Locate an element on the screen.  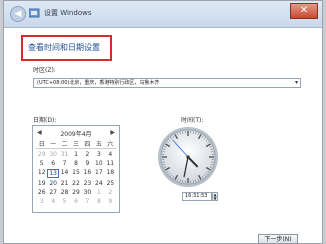
close-icon: ✕ is located at coordinates (304, 11).